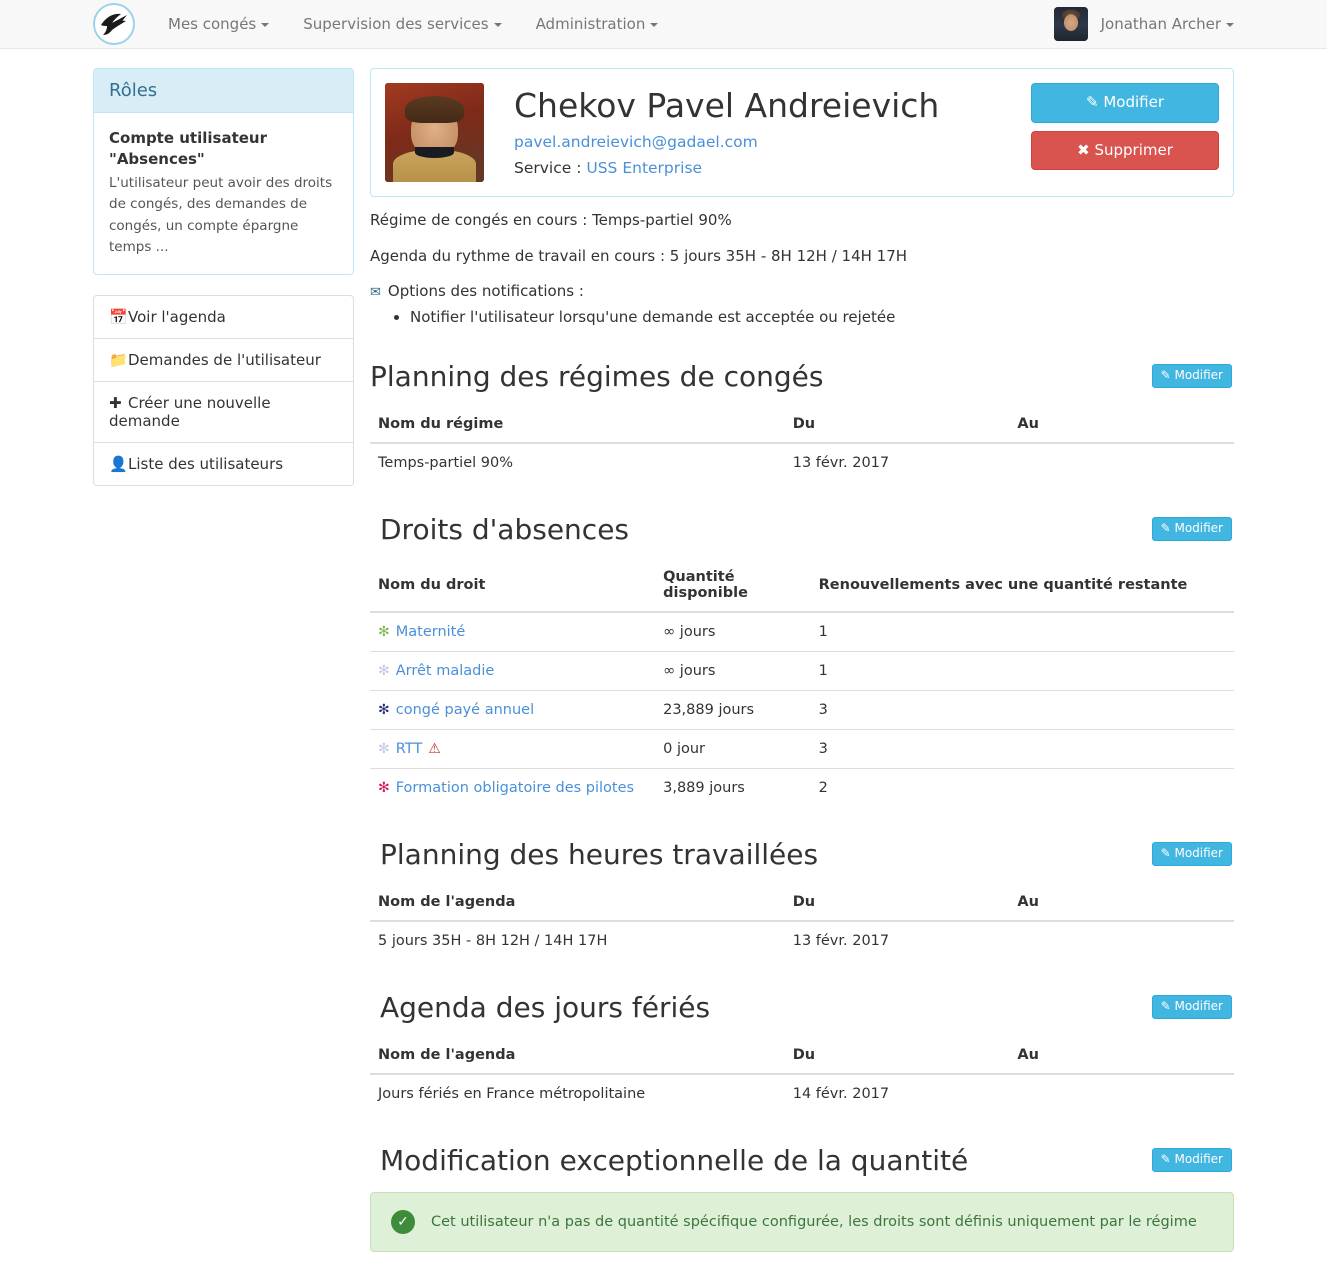  Describe the element at coordinates (802, 291) in the screenshot. I see `notifications-title-row: ✉ Options des notifications :` at that location.